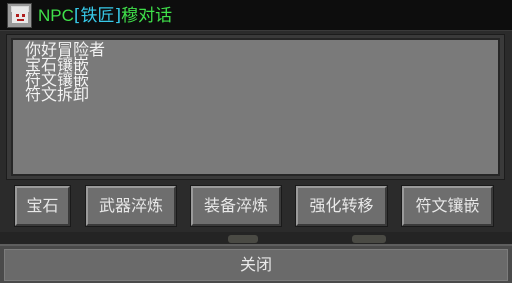  What do you see at coordinates (42, 206) in the screenshot?
I see `gem-button: 宝石` at bounding box center [42, 206].